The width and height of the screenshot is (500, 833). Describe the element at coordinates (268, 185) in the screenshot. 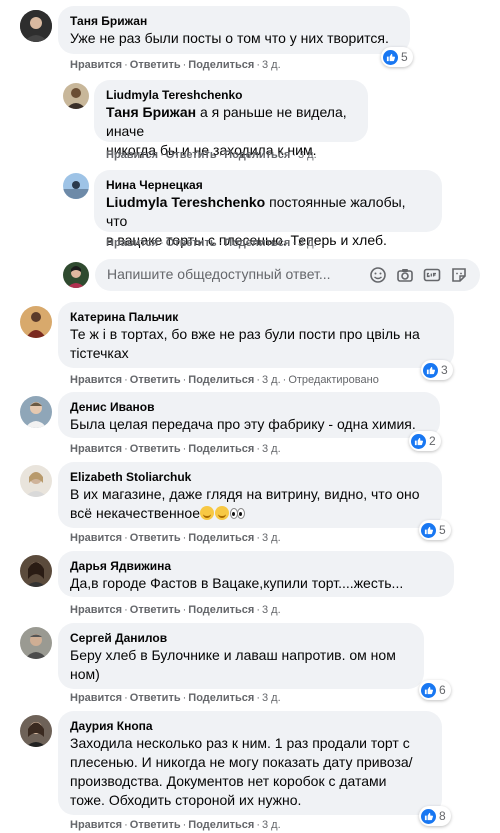

I see `author-name: Нина Чернецкая` at that location.